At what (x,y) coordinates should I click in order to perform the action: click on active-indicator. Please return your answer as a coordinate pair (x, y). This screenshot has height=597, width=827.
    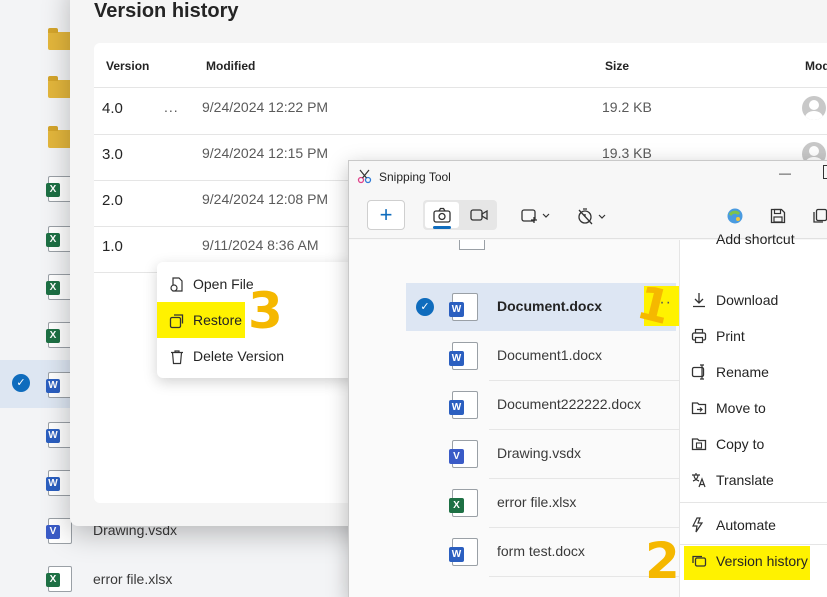
    Looking at the image, I should click on (442, 227).